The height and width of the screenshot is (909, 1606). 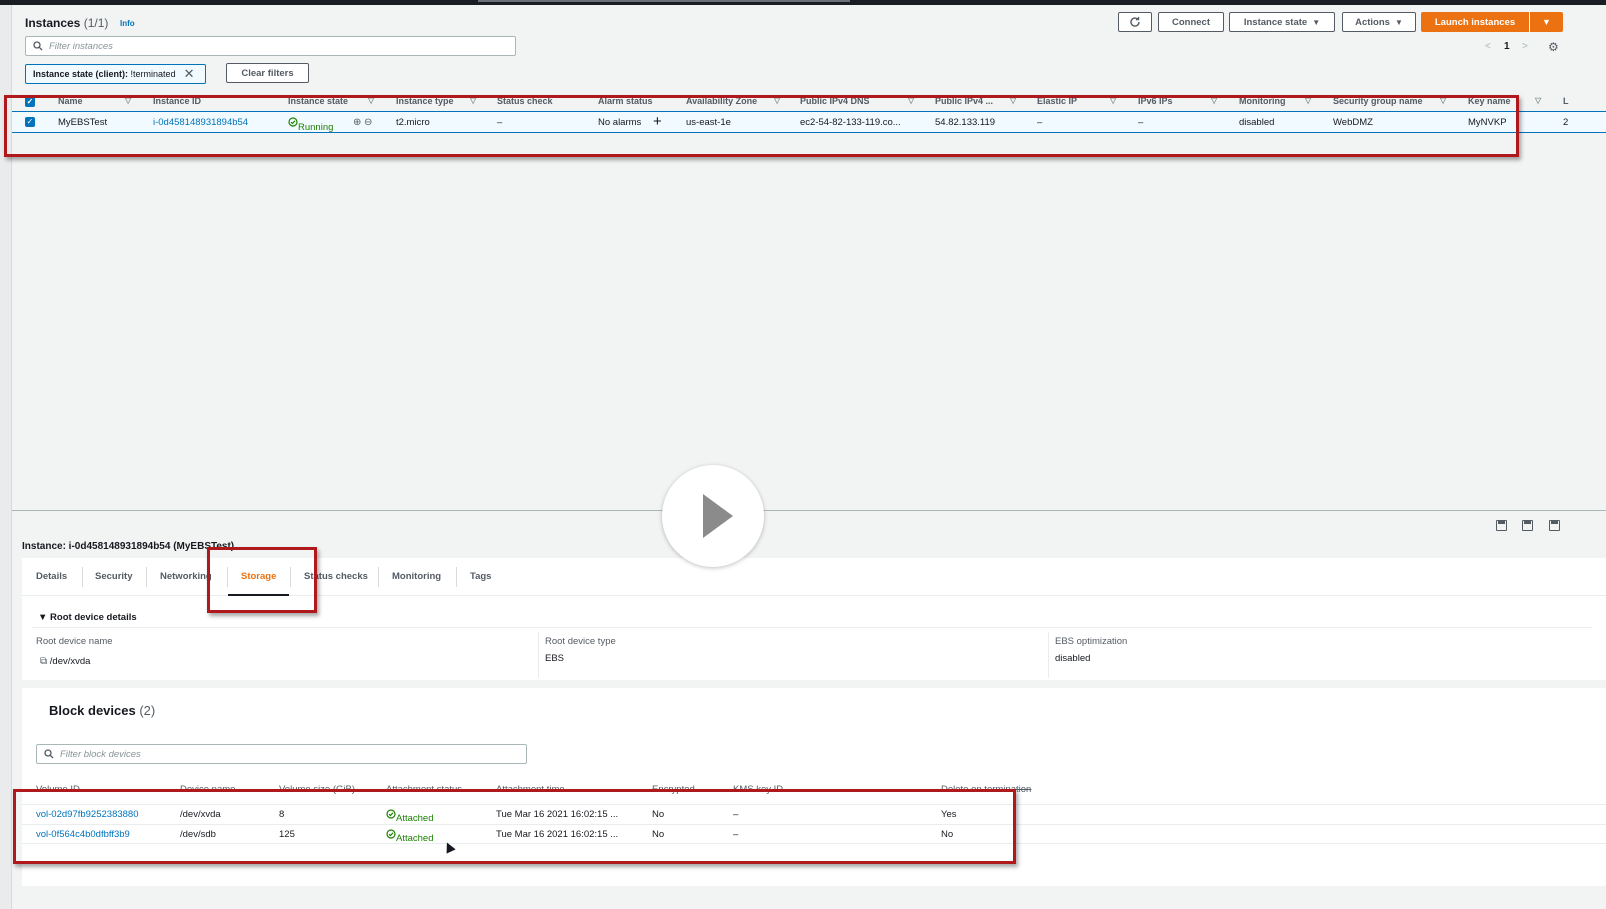 I want to click on root-device-type-label: Root device type, so click(x=580, y=641).